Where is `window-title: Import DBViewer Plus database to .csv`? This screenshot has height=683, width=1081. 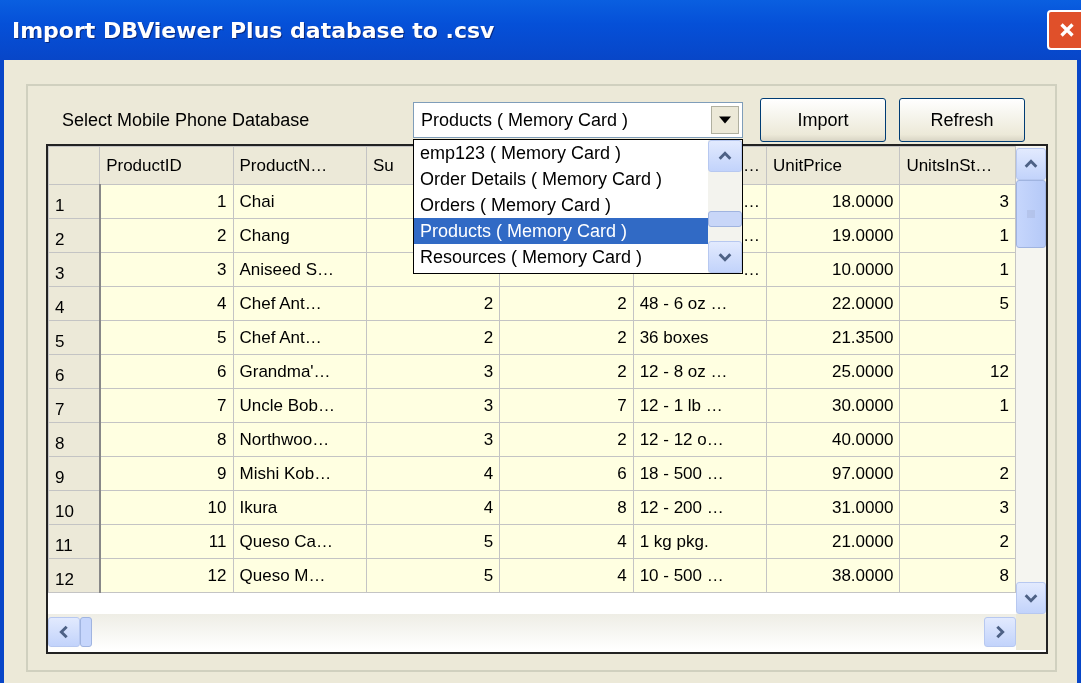
window-title: Import DBViewer Plus database to .csv is located at coordinates (253, 30).